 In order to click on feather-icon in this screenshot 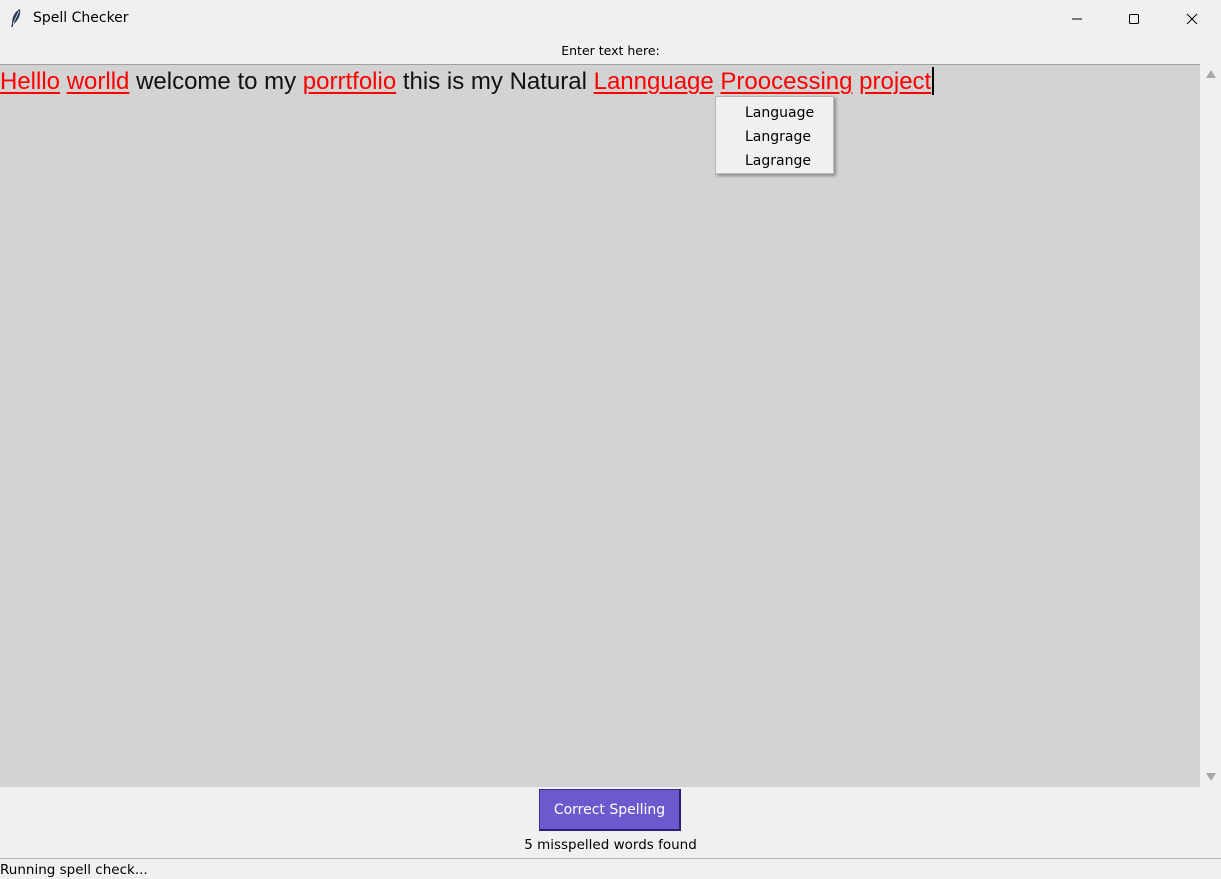, I will do `click(16, 18)`.